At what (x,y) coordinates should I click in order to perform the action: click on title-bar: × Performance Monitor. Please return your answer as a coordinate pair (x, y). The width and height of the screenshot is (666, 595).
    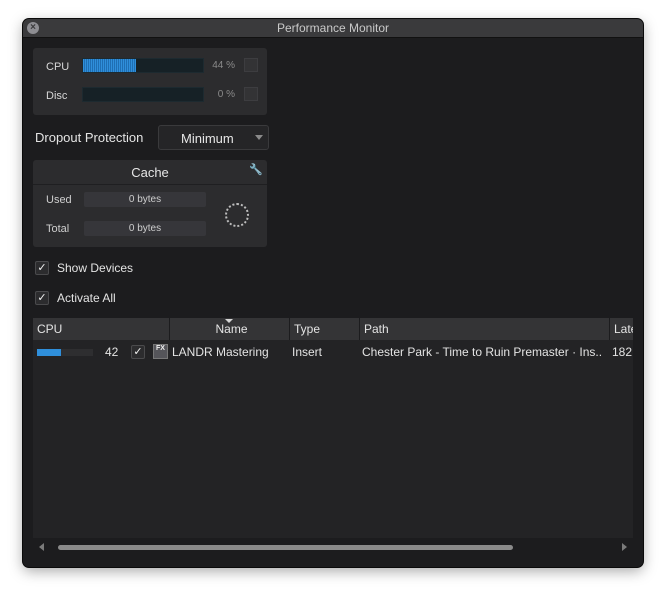
    Looking at the image, I should click on (333, 28).